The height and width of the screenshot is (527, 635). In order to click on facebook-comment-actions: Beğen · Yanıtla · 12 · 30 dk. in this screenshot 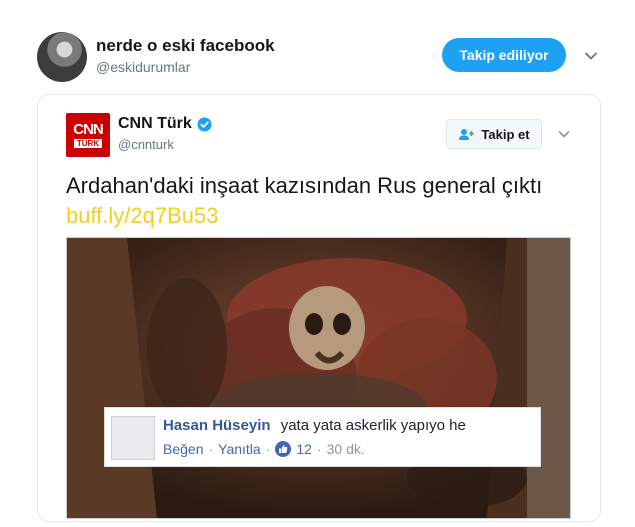, I will do `click(264, 449)`.